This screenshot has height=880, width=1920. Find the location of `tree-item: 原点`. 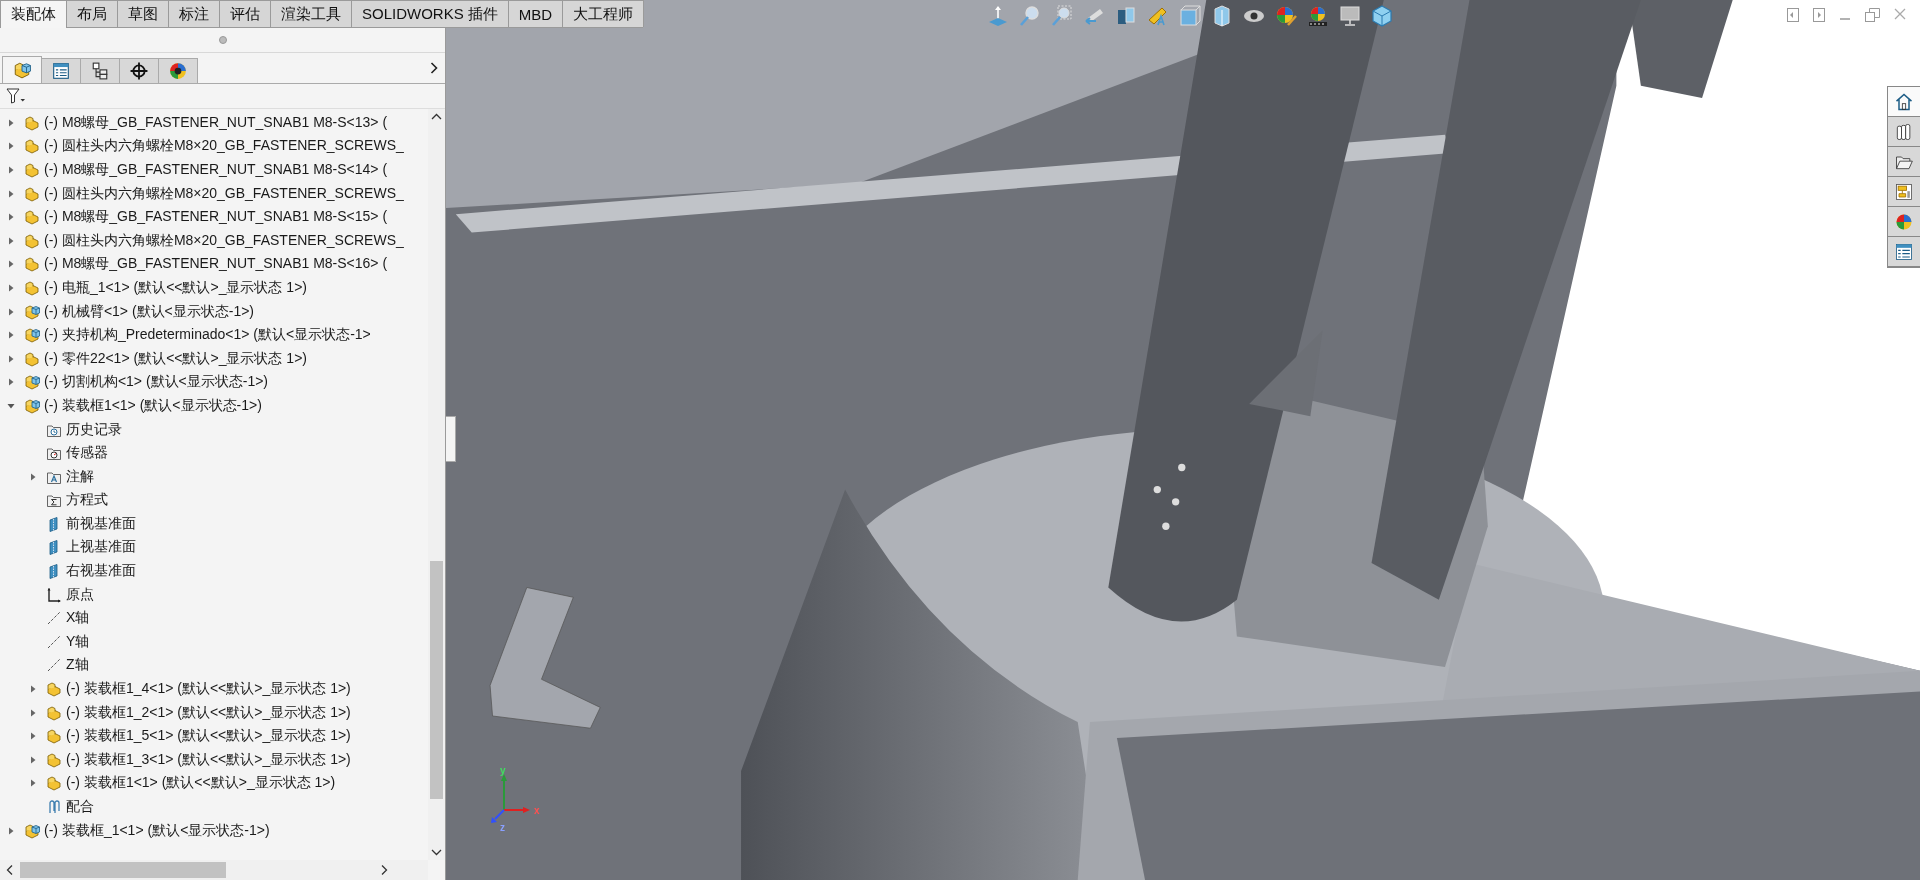

tree-item: 原点 is located at coordinates (80, 594).